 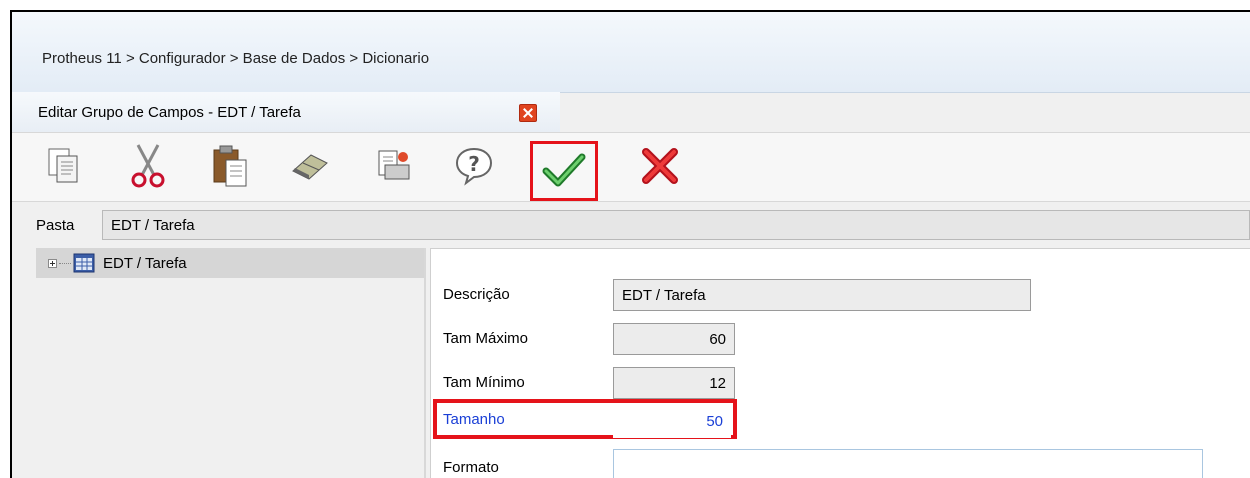 I want to click on tam-maximo-field: 60, so click(x=674, y=339).